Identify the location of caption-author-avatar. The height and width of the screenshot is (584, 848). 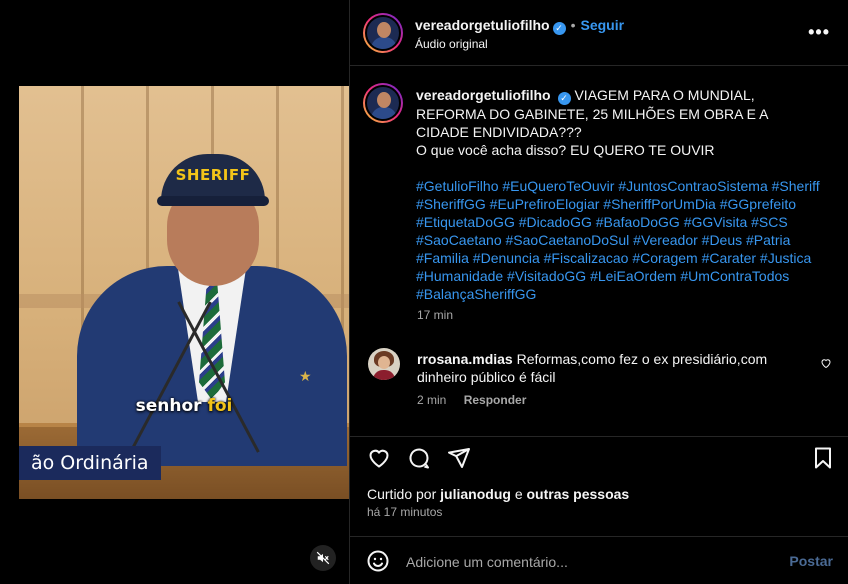
(383, 103).